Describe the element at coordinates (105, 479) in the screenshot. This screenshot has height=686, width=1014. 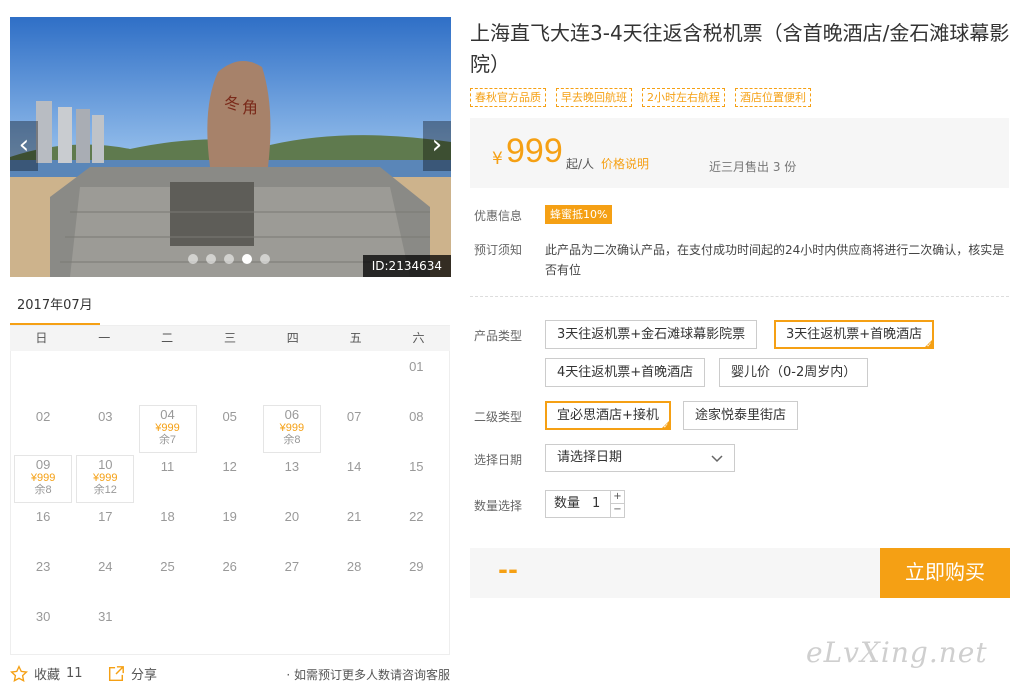
I see `calendar-day-available: 10 ¥999 余12` at that location.